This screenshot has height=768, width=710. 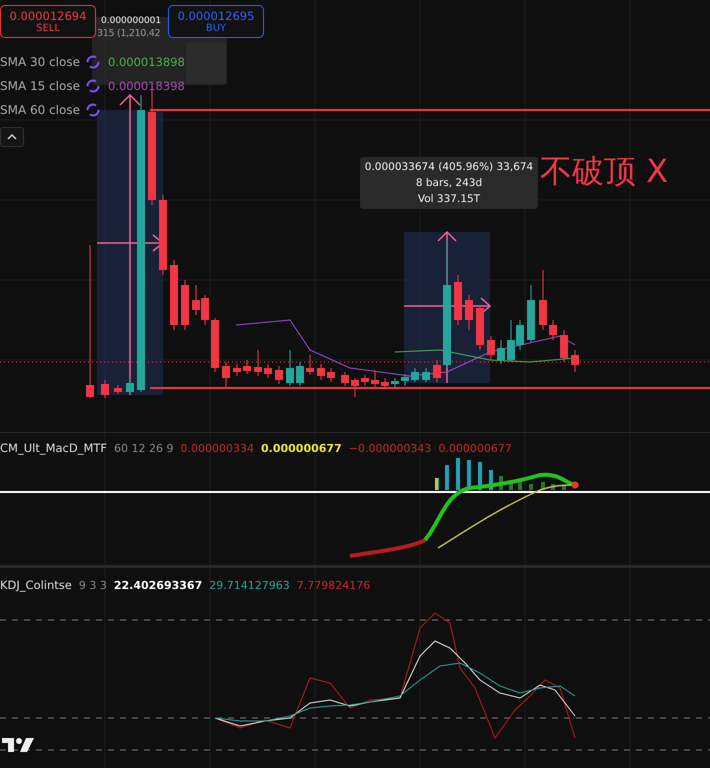 What do you see at coordinates (449, 167) in the screenshot?
I see `tooltip-text: 0.000033674 (405.96%) 33,674` at bounding box center [449, 167].